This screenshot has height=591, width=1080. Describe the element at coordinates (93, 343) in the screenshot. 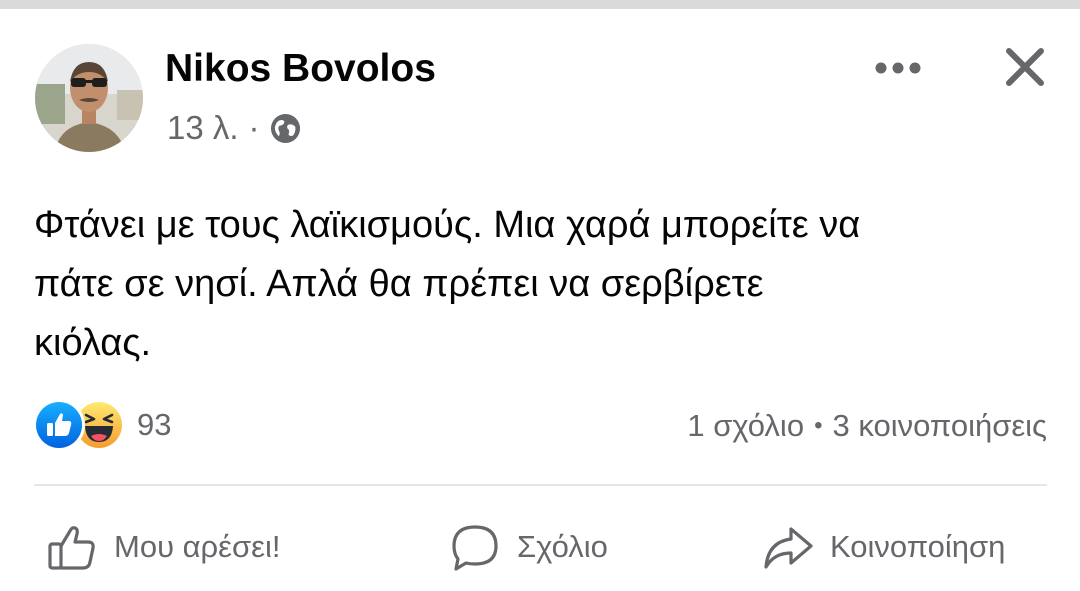

I see `post-text-line: κιόλας.` at that location.